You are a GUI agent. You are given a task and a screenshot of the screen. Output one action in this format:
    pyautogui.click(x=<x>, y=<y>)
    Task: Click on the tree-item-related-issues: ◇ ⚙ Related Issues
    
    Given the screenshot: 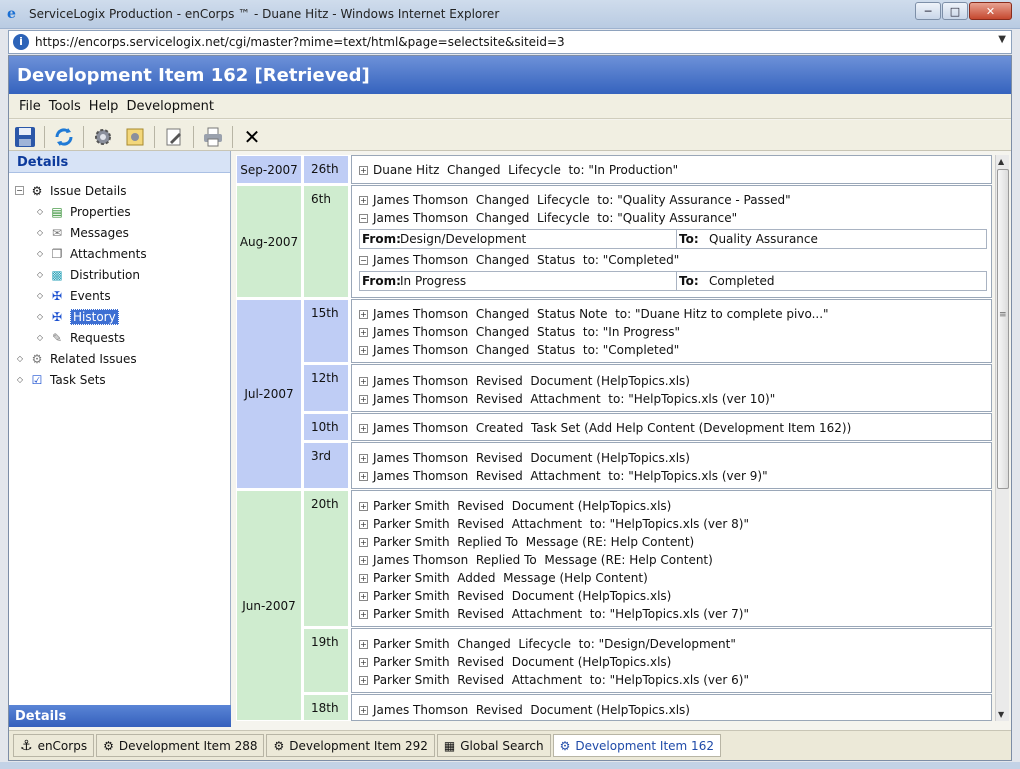 What is the action you would take?
    pyautogui.click(x=122, y=358)
    